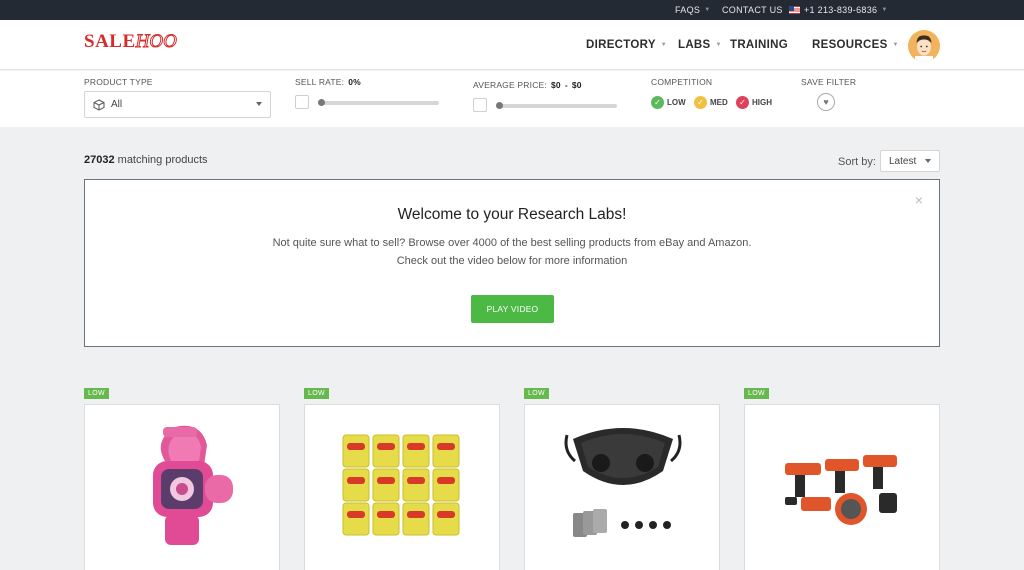  Describe the element at coordinates (794, 10) in the screenshot. I see `us-flag-icon` at that location.